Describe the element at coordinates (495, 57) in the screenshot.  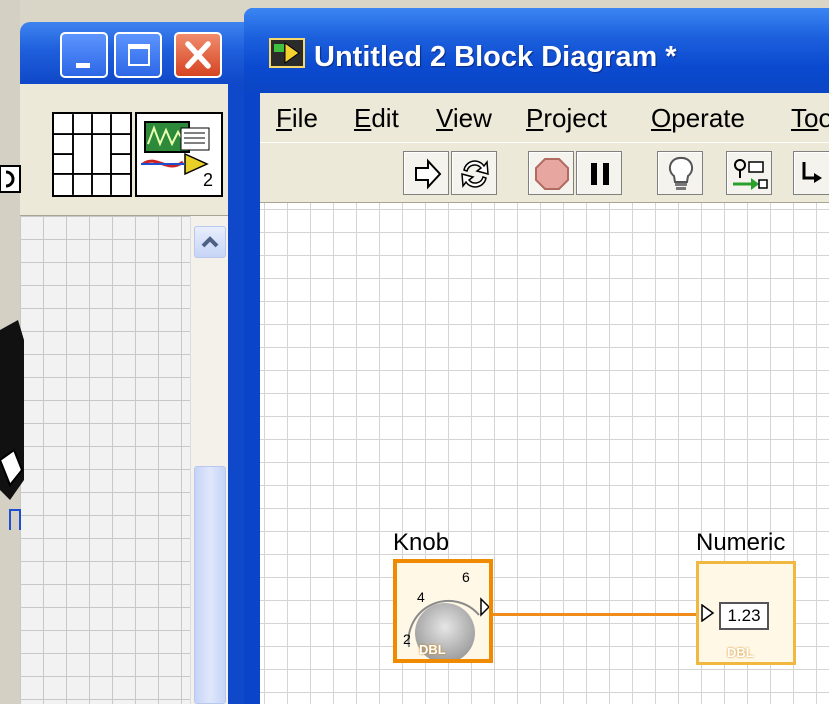
I see `window-title: Untitled 2 Block Diagram *` at that location.